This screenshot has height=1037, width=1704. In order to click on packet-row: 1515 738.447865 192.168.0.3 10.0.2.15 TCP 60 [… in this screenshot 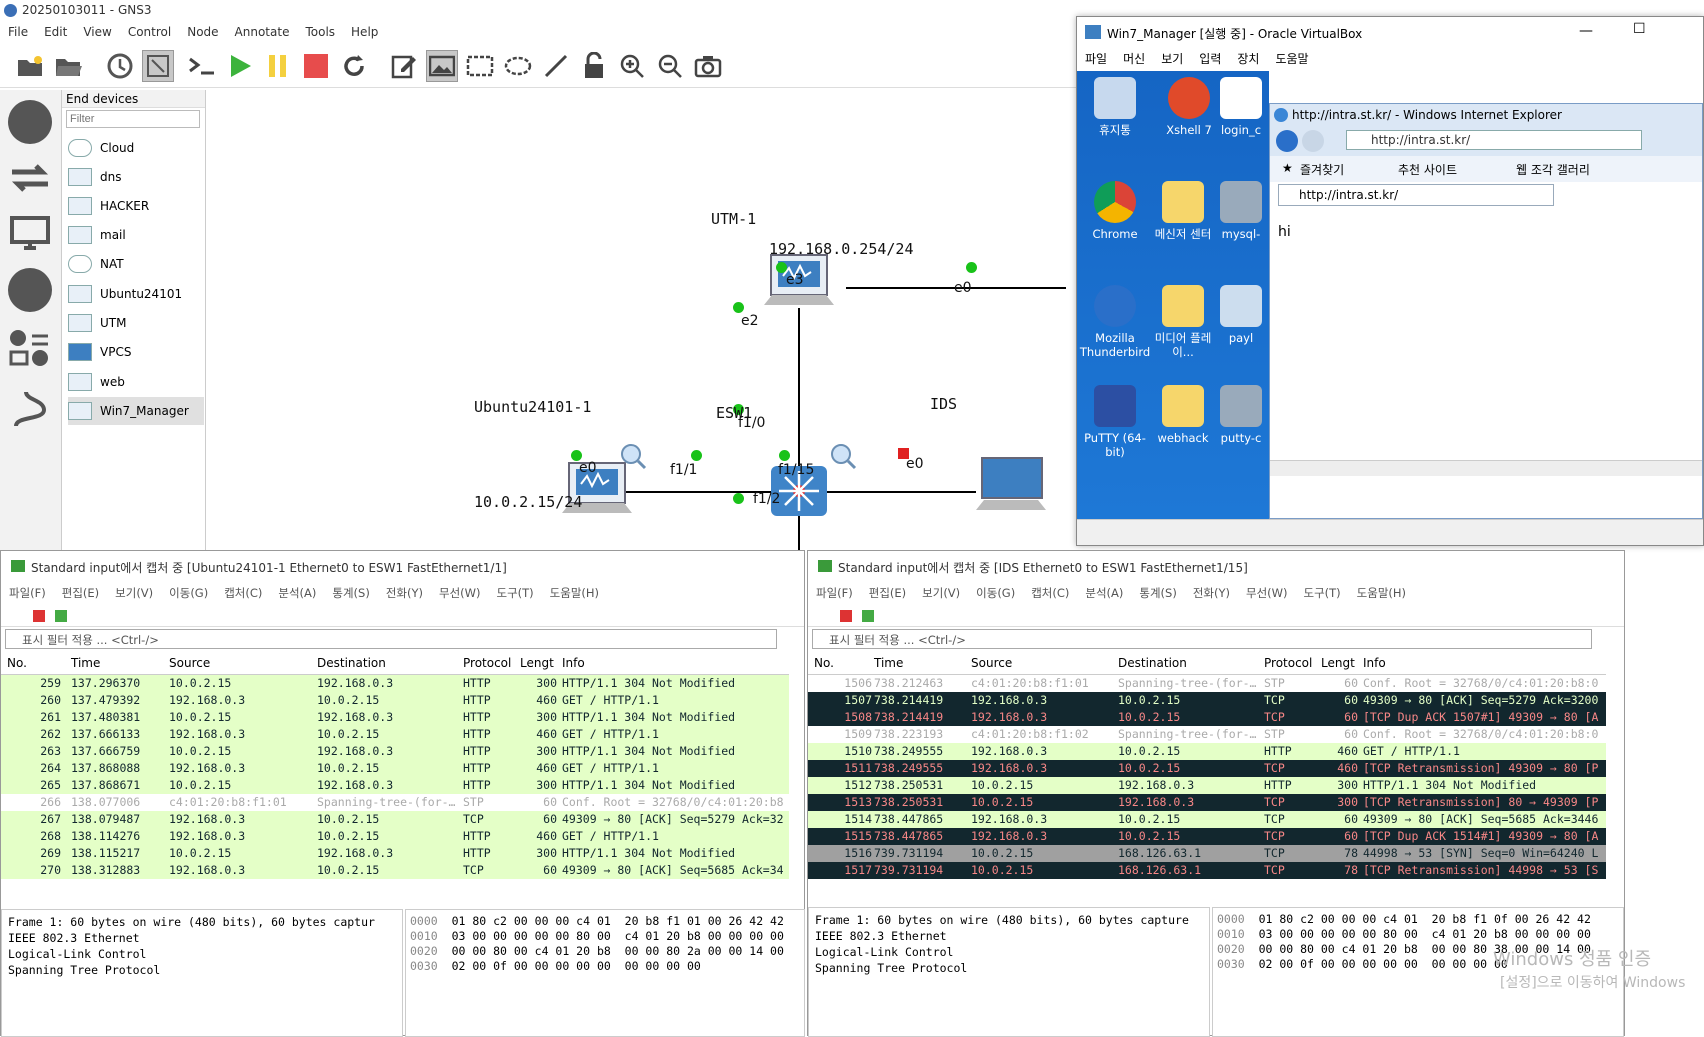, I will do `click(1207, 836)`.